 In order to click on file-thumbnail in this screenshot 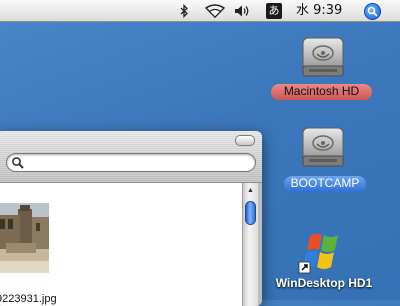, I will do `click(24, 238)`.